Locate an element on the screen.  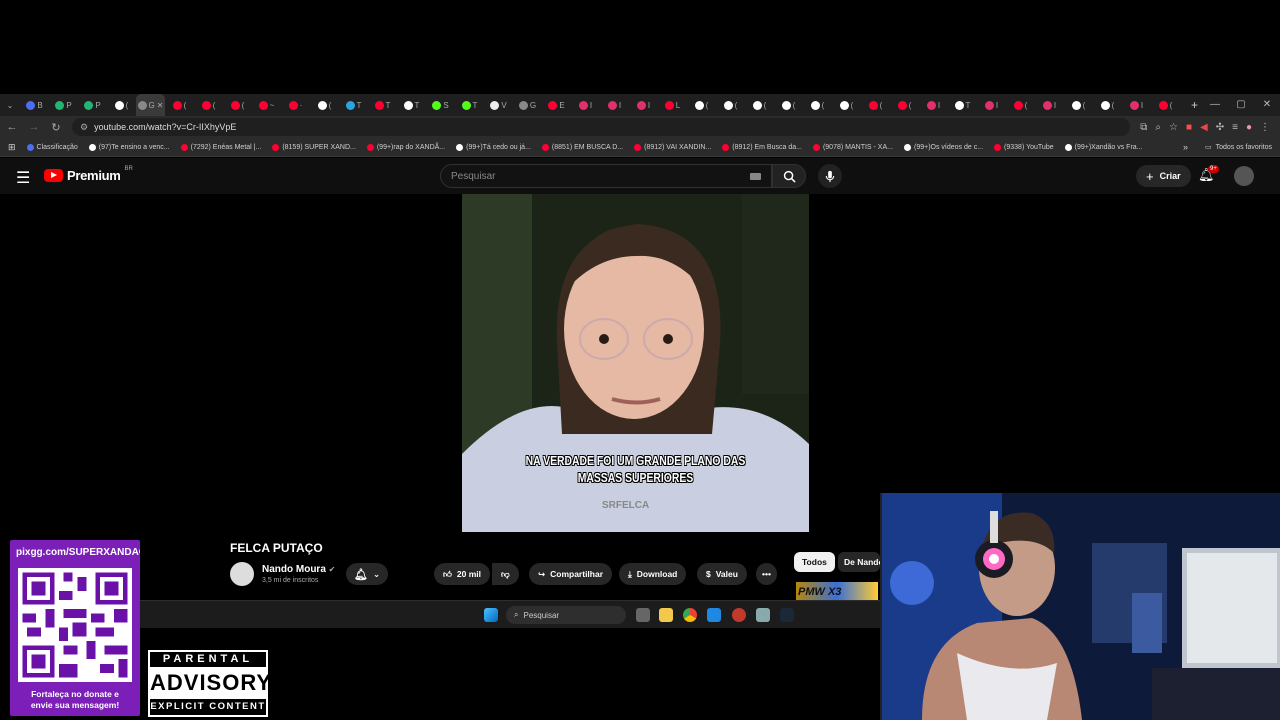
voice-search-button is located at coordinates (830, 176).